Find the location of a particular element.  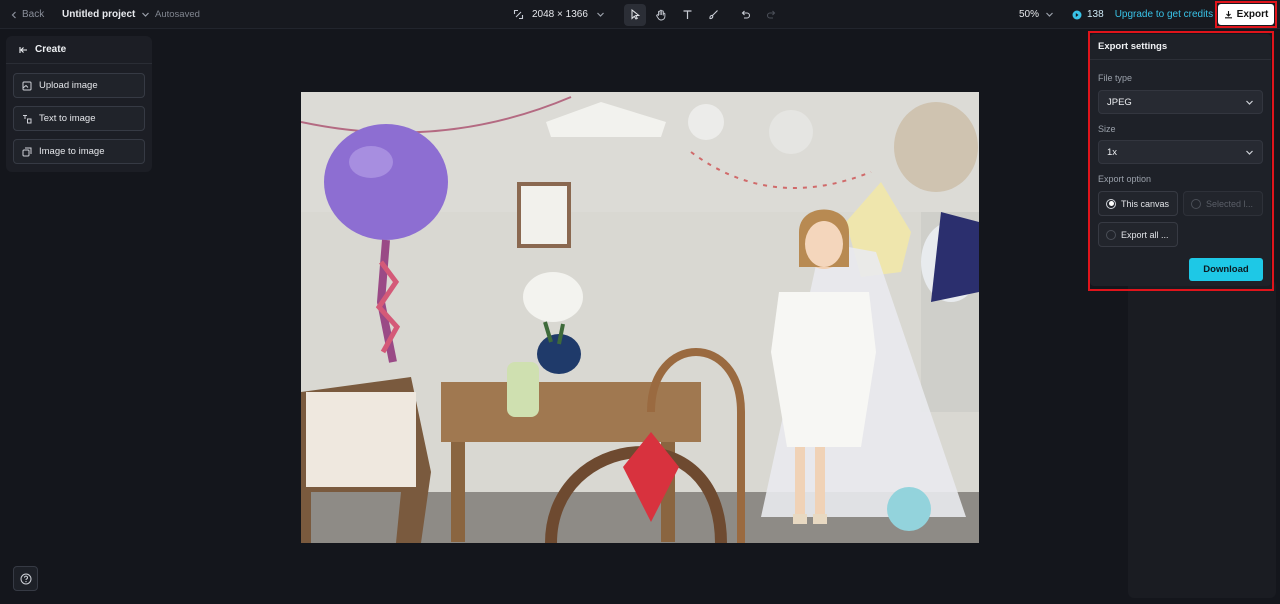

select-tool is located at coordinates (635, 14).